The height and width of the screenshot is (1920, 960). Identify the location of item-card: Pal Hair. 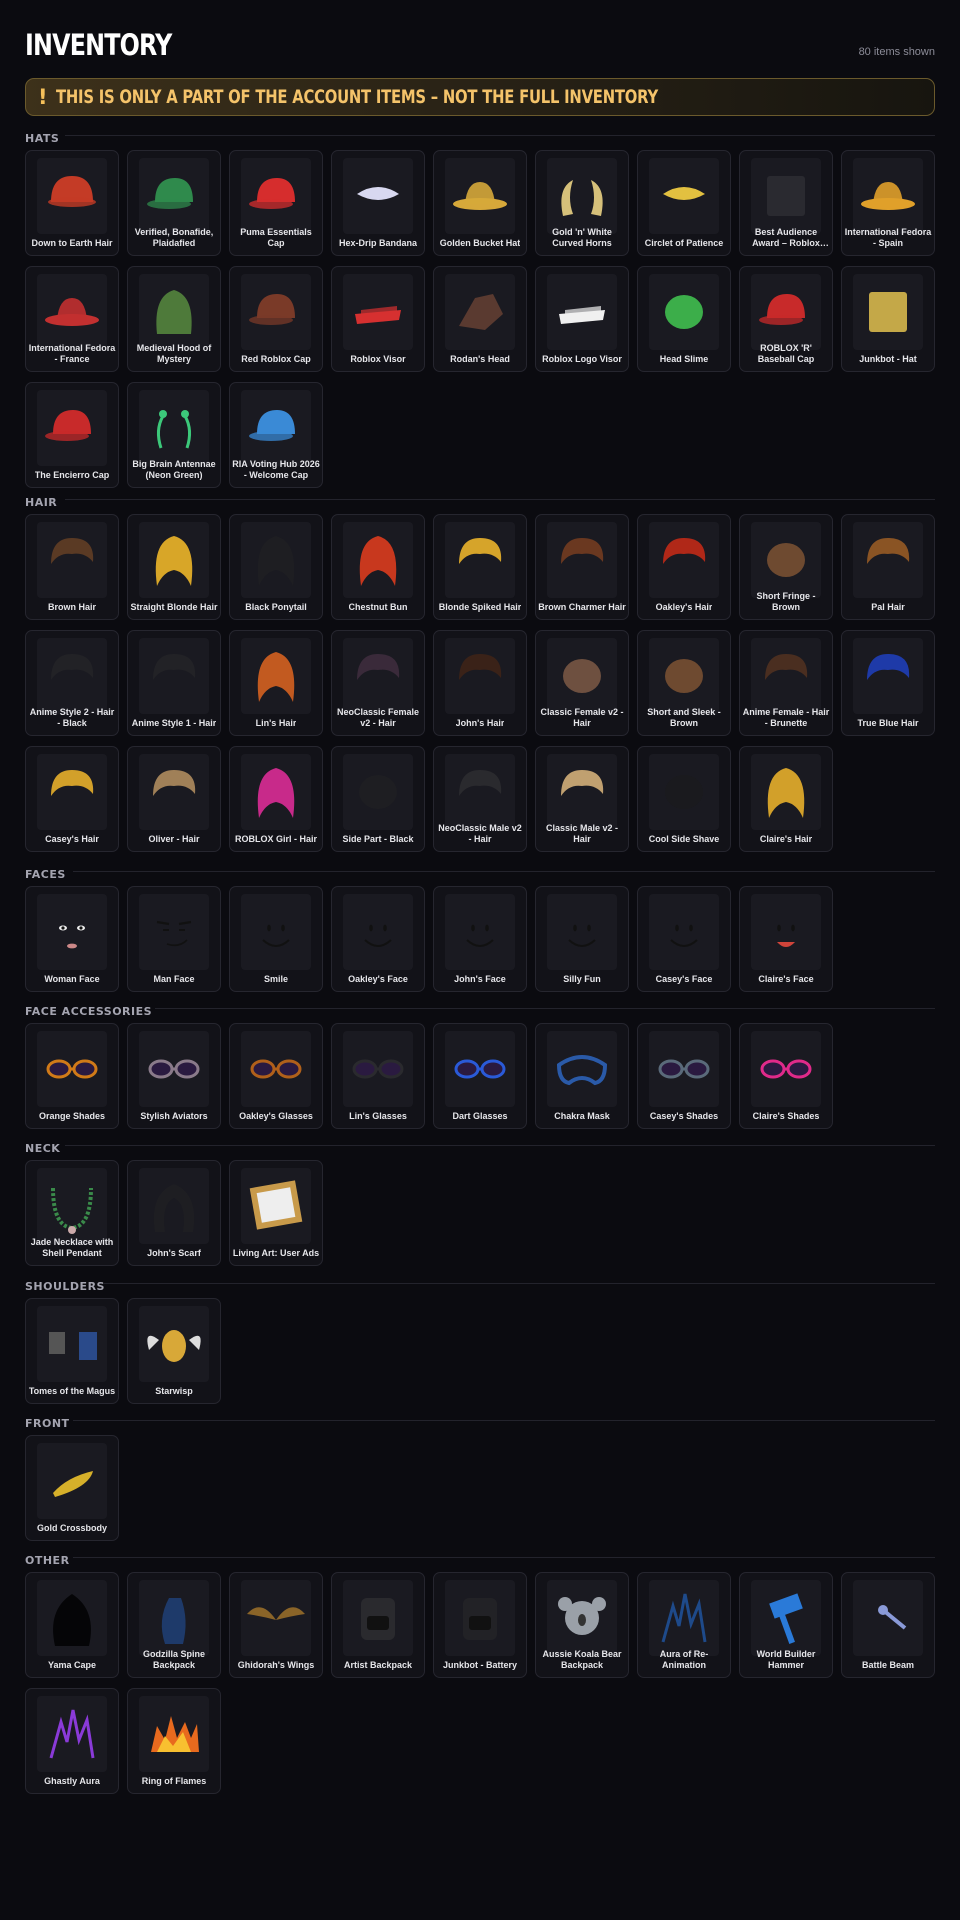
(888, 567).